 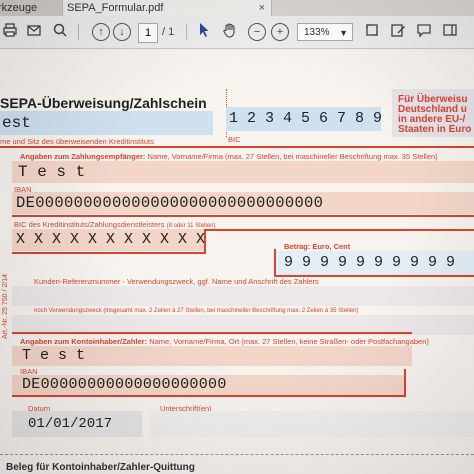 I want to click on payer-name-value: T e s t, so click(x=54, y=355).